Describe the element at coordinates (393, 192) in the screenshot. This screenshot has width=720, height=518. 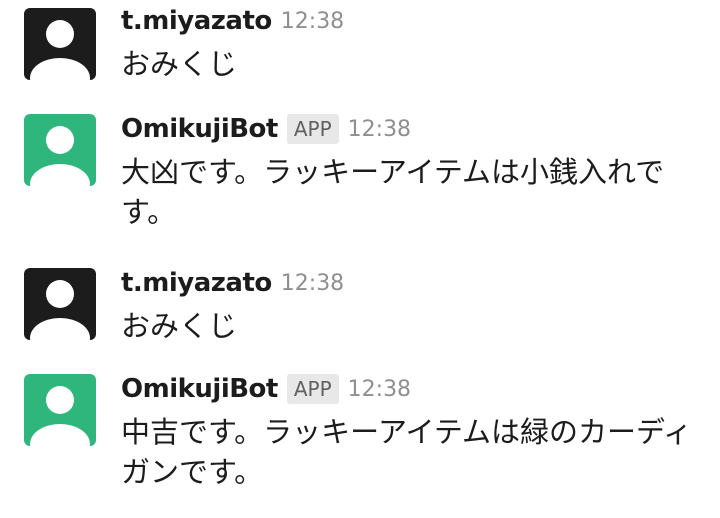
I see `message-text: 大凶です。ラッキーアイテムは小銭入れです。` at that location.